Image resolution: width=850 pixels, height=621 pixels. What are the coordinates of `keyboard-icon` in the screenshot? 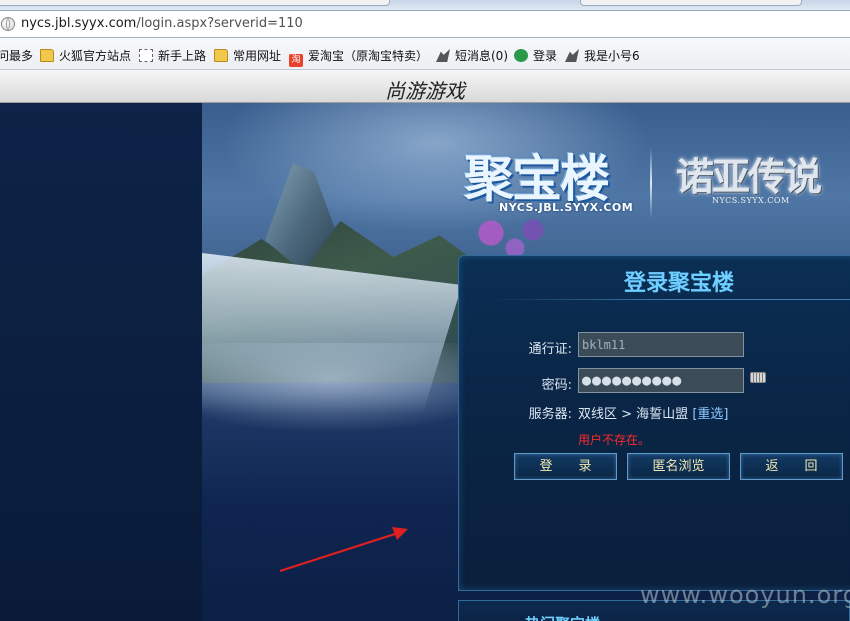 It's located at (758, 377).